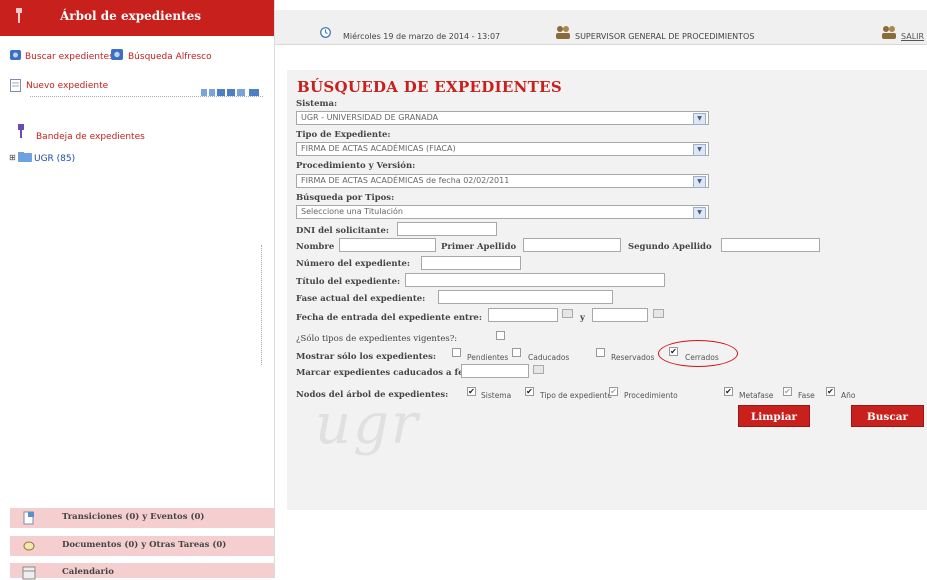 This screenshot has width=927, height=580. I want to click on logout-link: SALIR, so click(912, 36).